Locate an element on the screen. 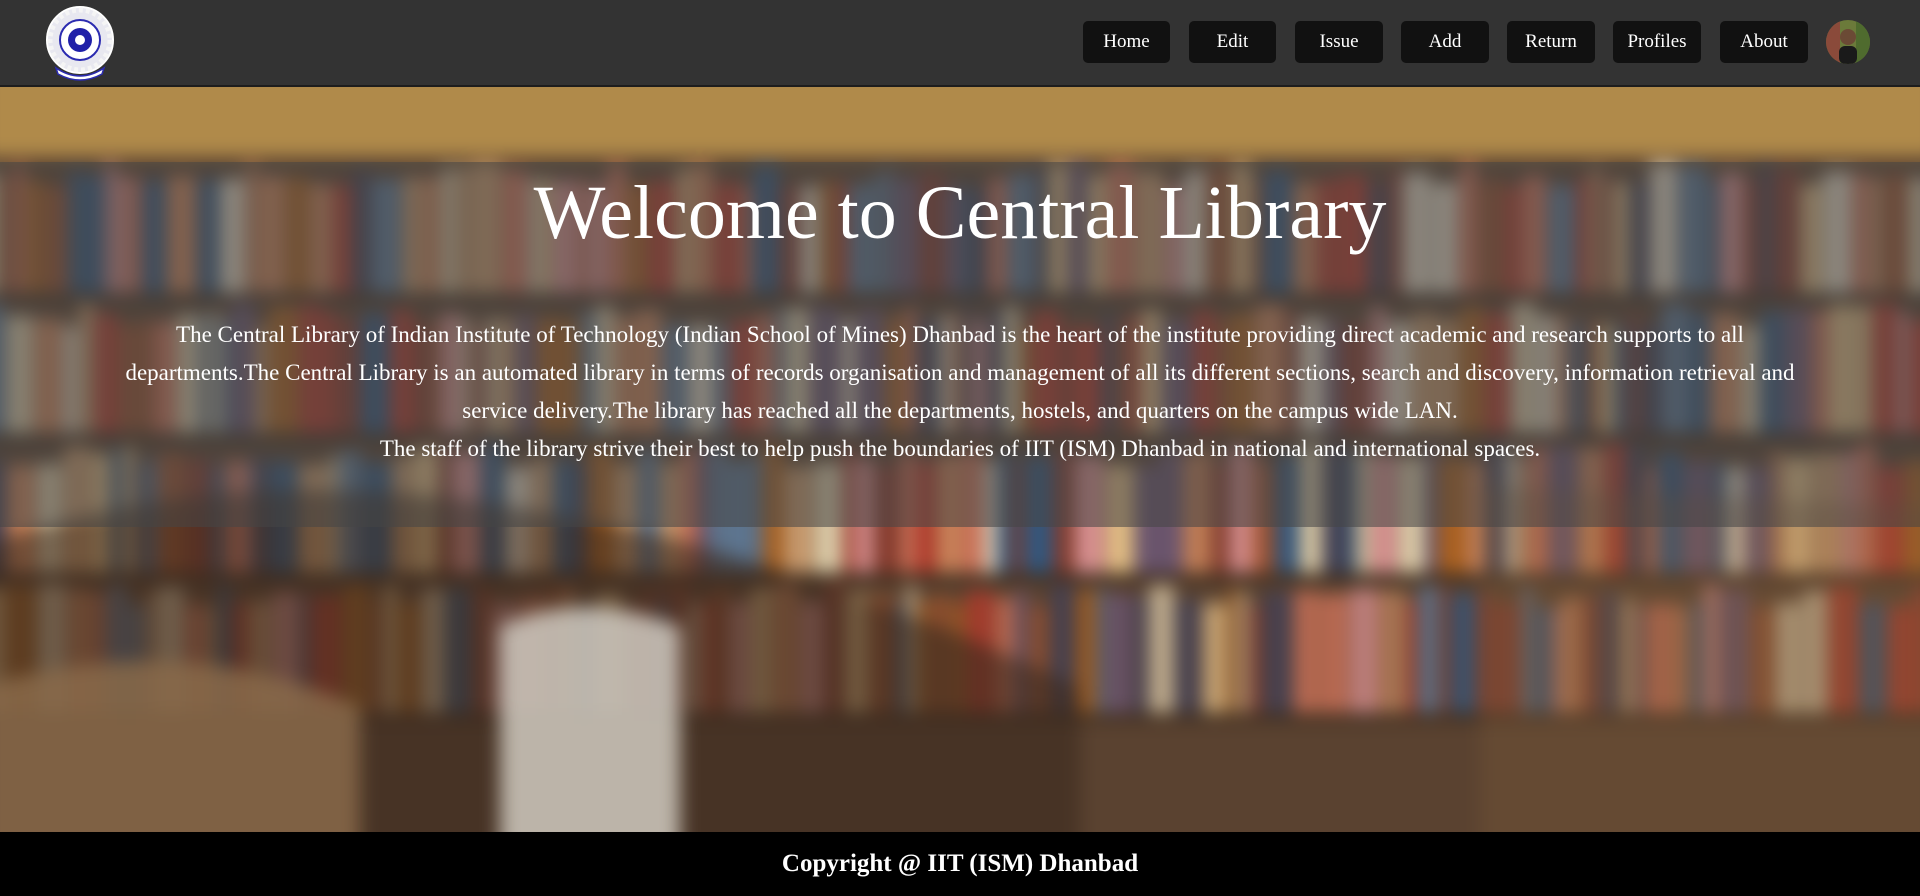 The height and width of the screenshot is (896, 1920). page-title: Welcome to Central Library is located at coordinates (960, 213).